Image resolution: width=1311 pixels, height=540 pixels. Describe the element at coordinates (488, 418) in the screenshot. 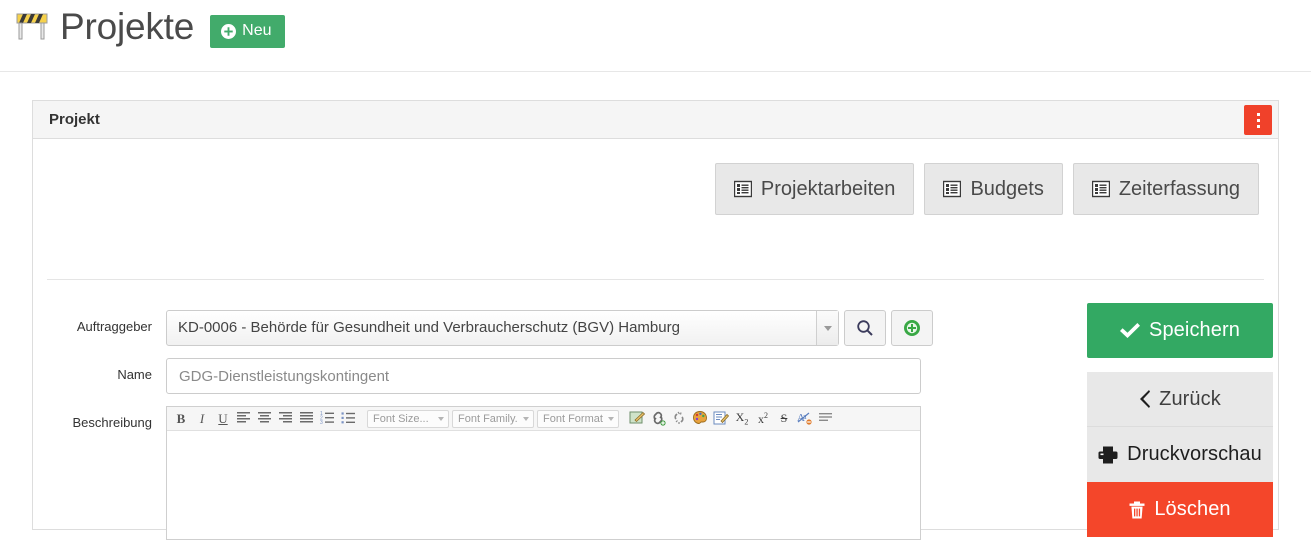

I see `font-family-label: Font Family.` at that location.